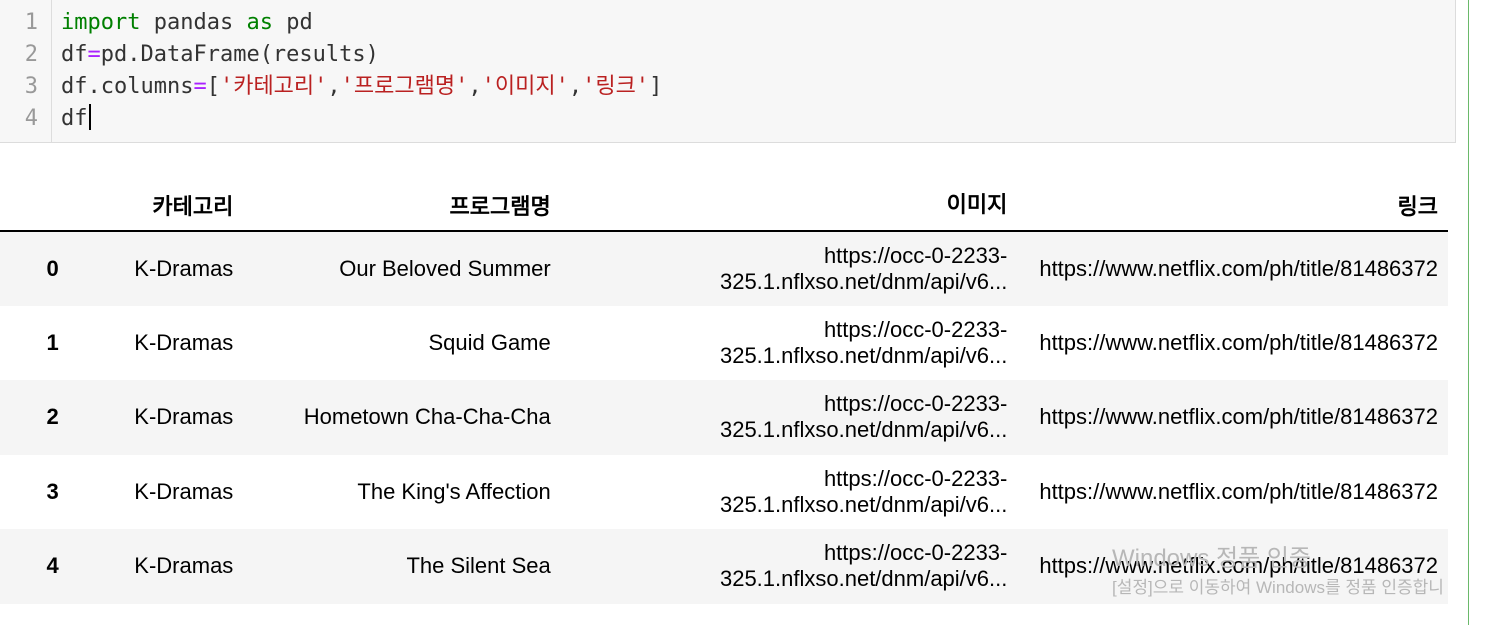 This screenshot has width=1489, height=625. I want to click on program-cell: Our Beloved Summer, so click(445, 268).